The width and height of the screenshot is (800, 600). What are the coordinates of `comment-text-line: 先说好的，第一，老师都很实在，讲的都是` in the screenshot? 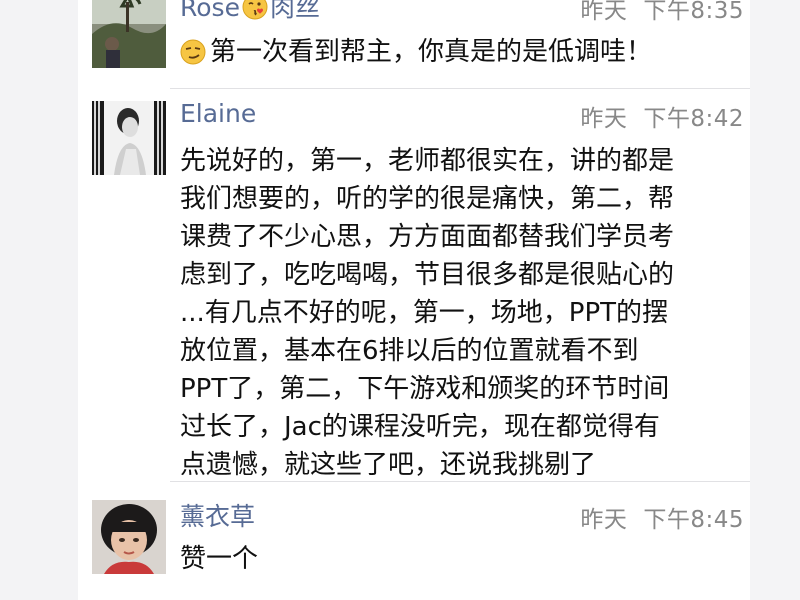 It's located at (427, 161).